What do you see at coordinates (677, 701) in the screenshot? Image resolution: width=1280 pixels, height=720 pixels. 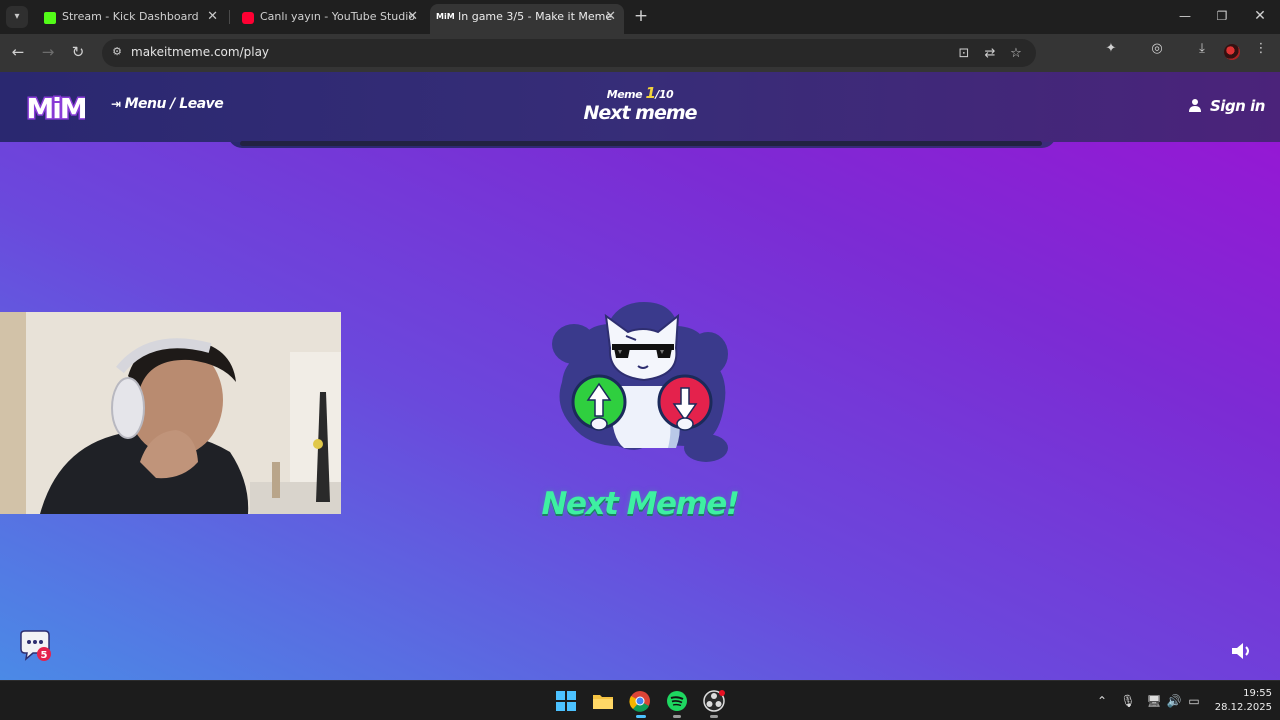 I see `spotify-icon` at bounding box center [677, 701].